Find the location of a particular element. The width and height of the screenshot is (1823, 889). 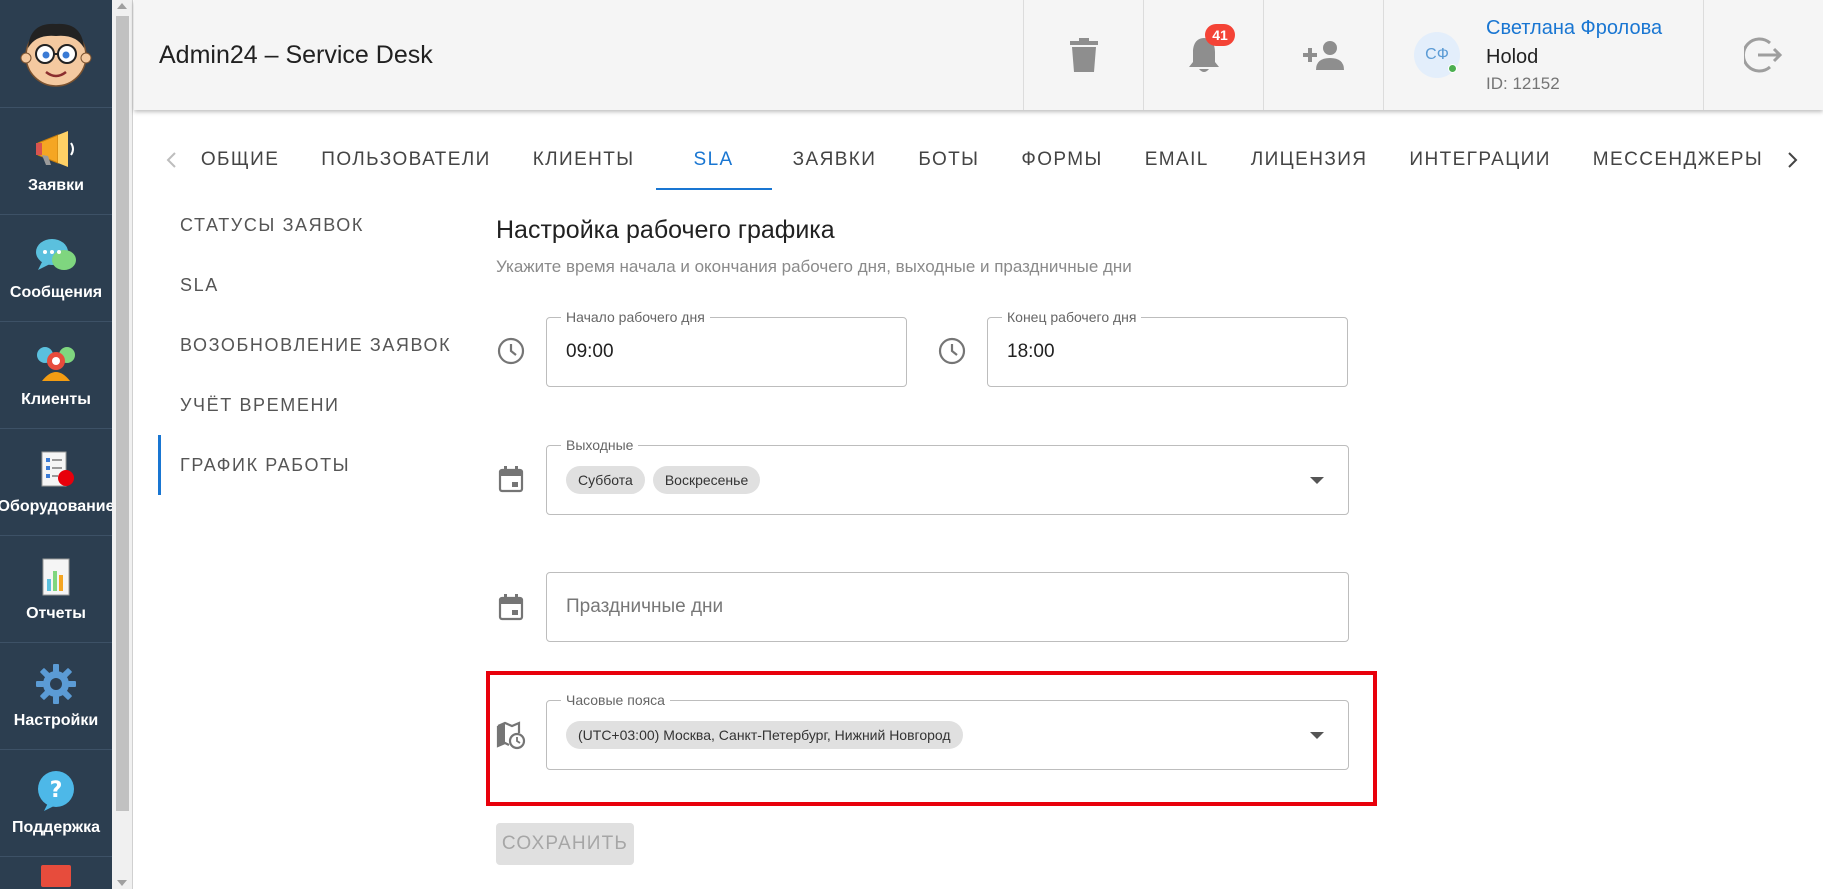

sidebar-item-settings: Настройки is located at coordinates (56, 696).